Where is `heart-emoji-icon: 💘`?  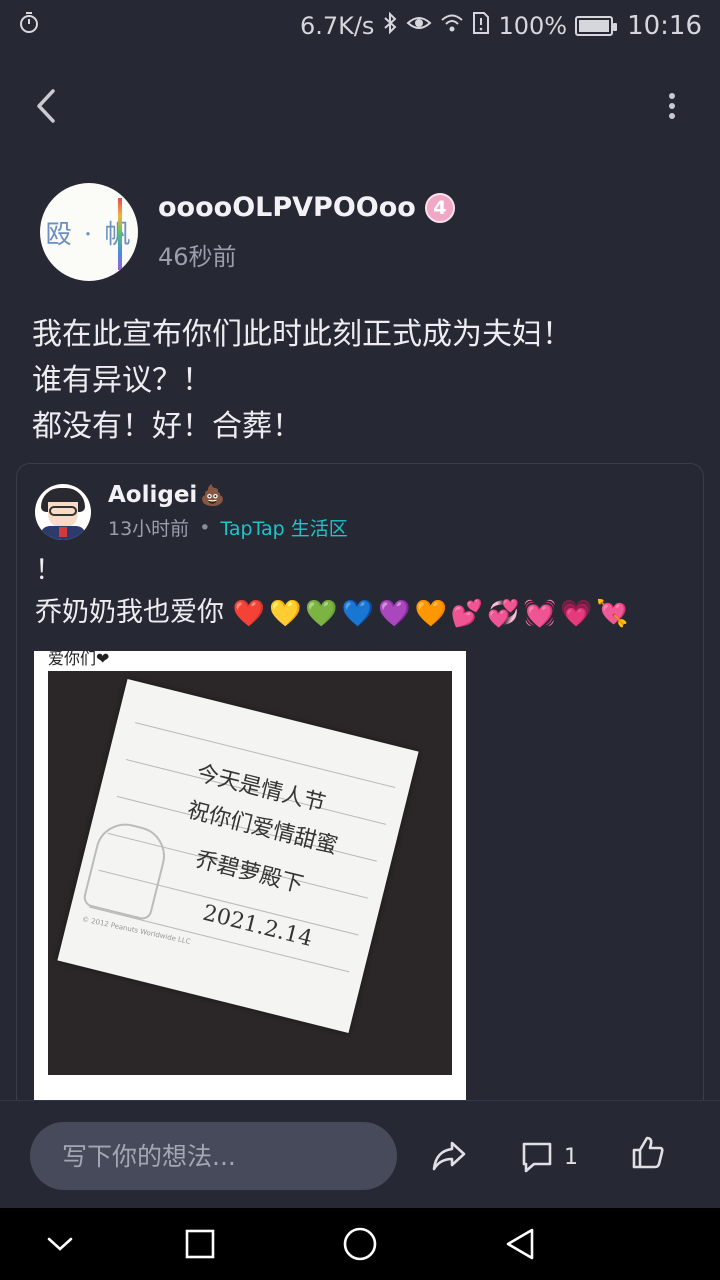
heart-emoji-icon: 💘 is located at coordinates (612, 613).